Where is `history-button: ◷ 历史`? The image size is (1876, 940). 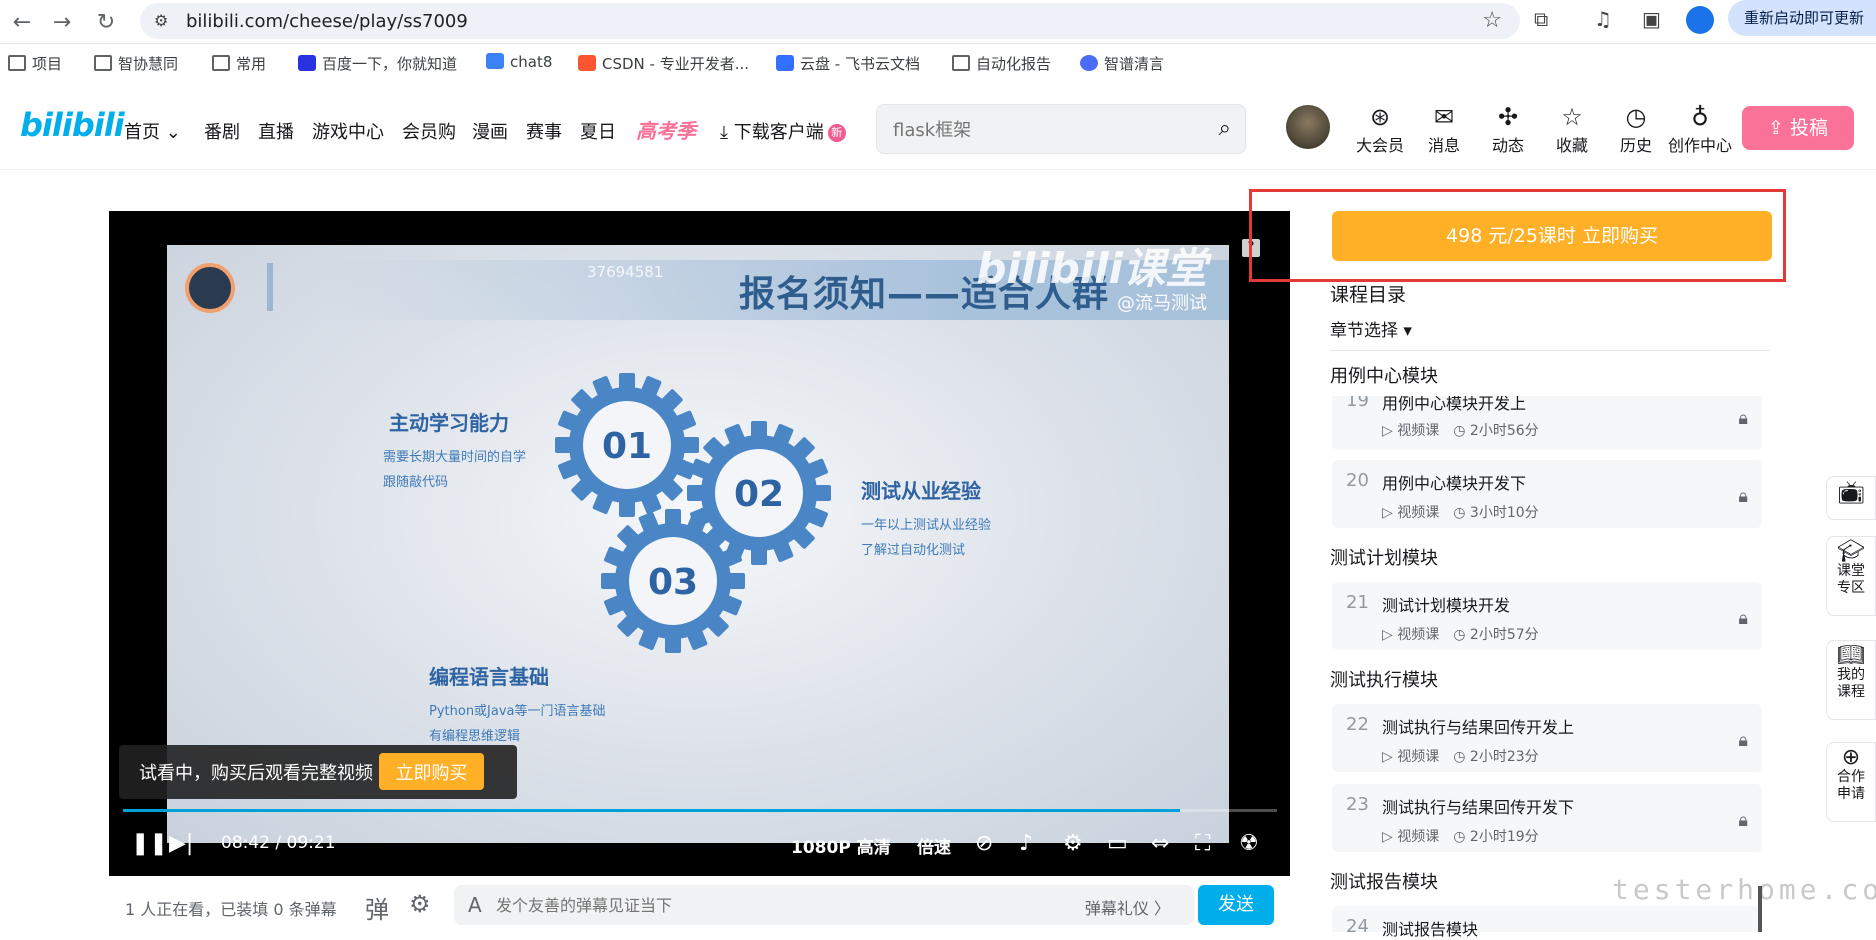
history-button: ◷ 历史 is located at coordinates (1636, 129).